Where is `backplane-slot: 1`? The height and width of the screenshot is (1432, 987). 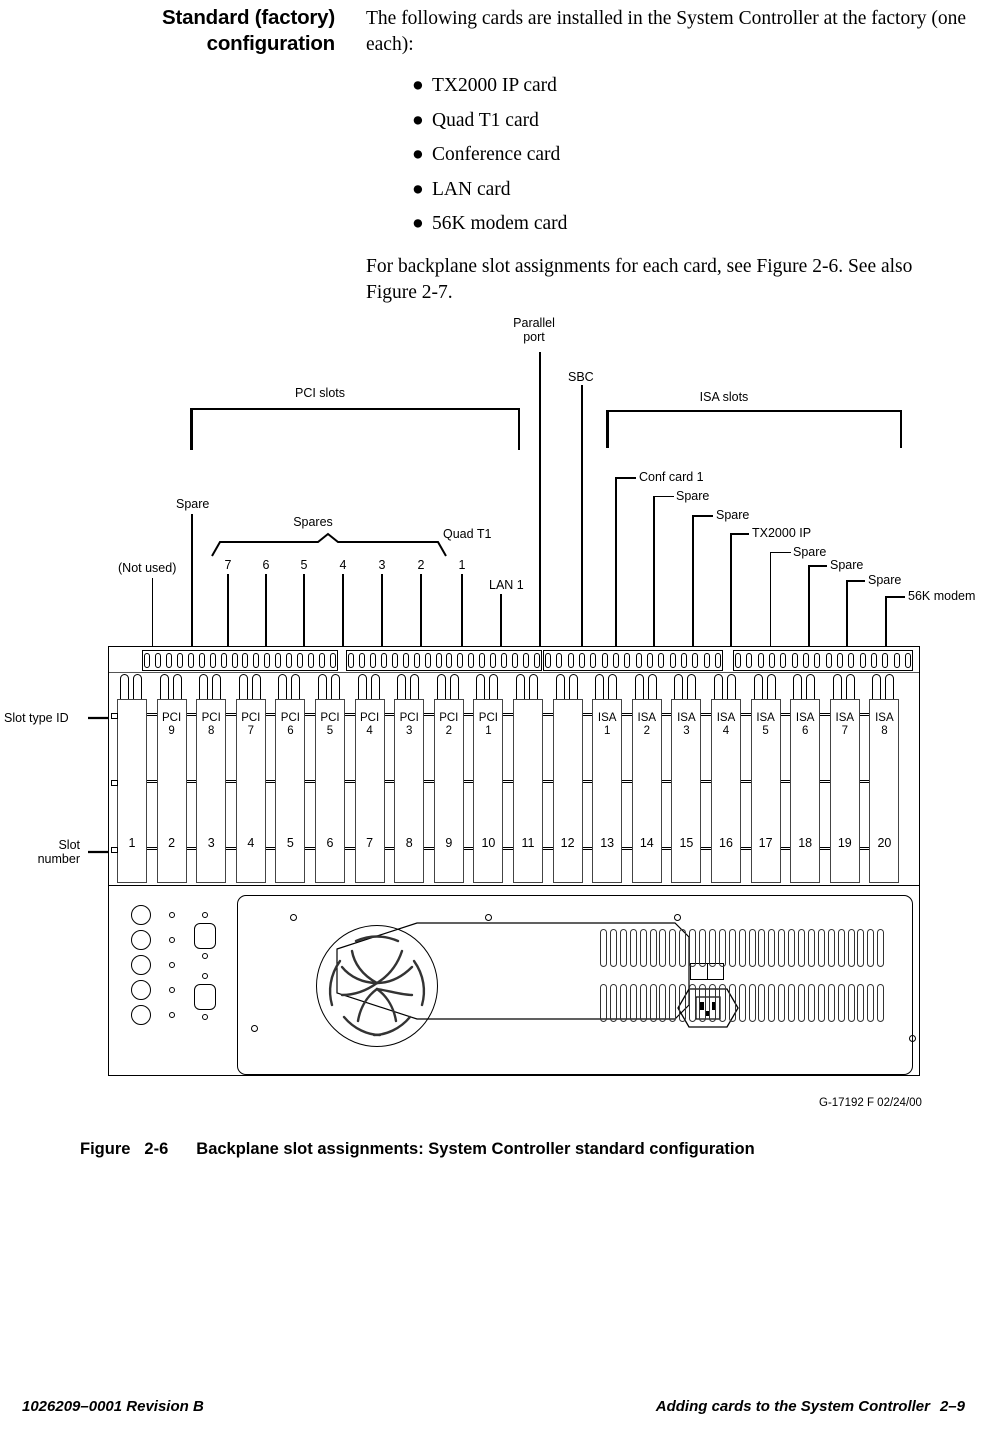 backplane-slot: 1 is located at coordinates (132, 791).